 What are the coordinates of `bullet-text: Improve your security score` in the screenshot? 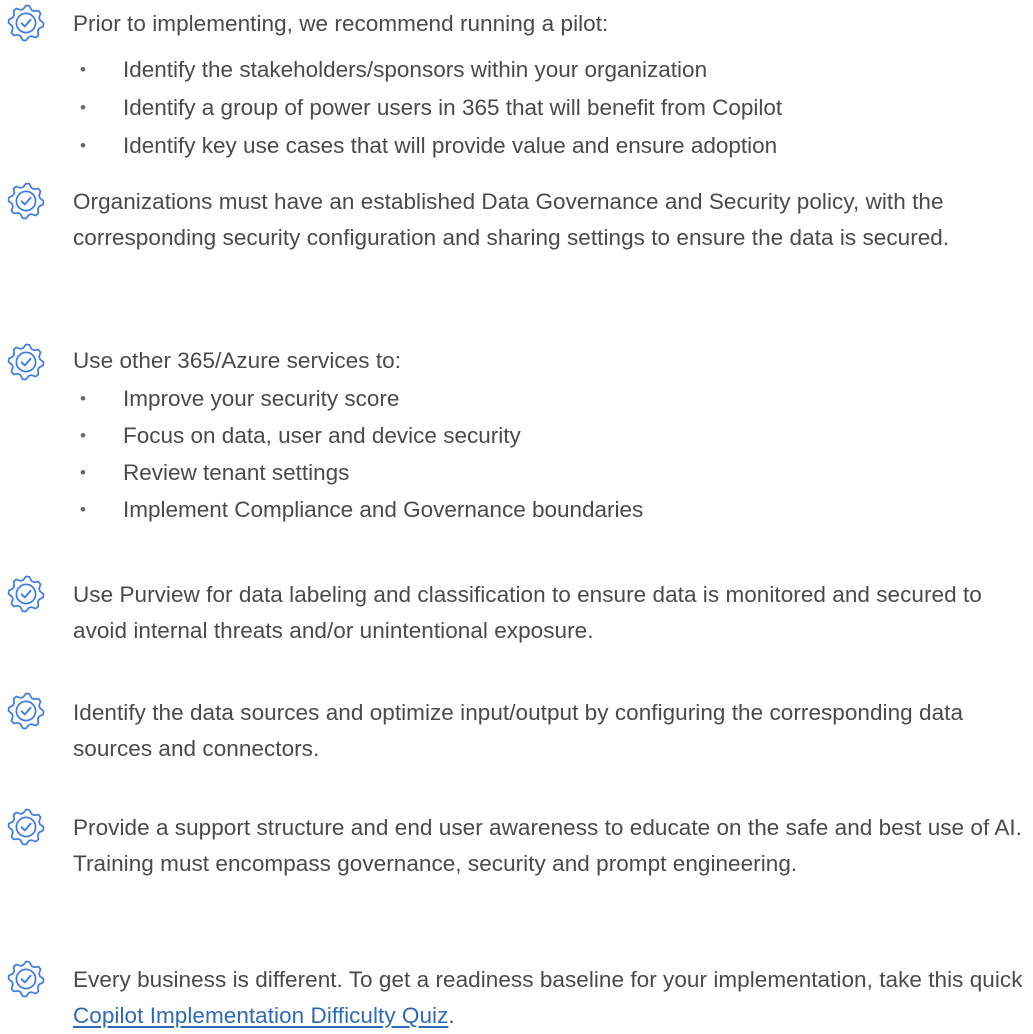 It's located at (261, 398).